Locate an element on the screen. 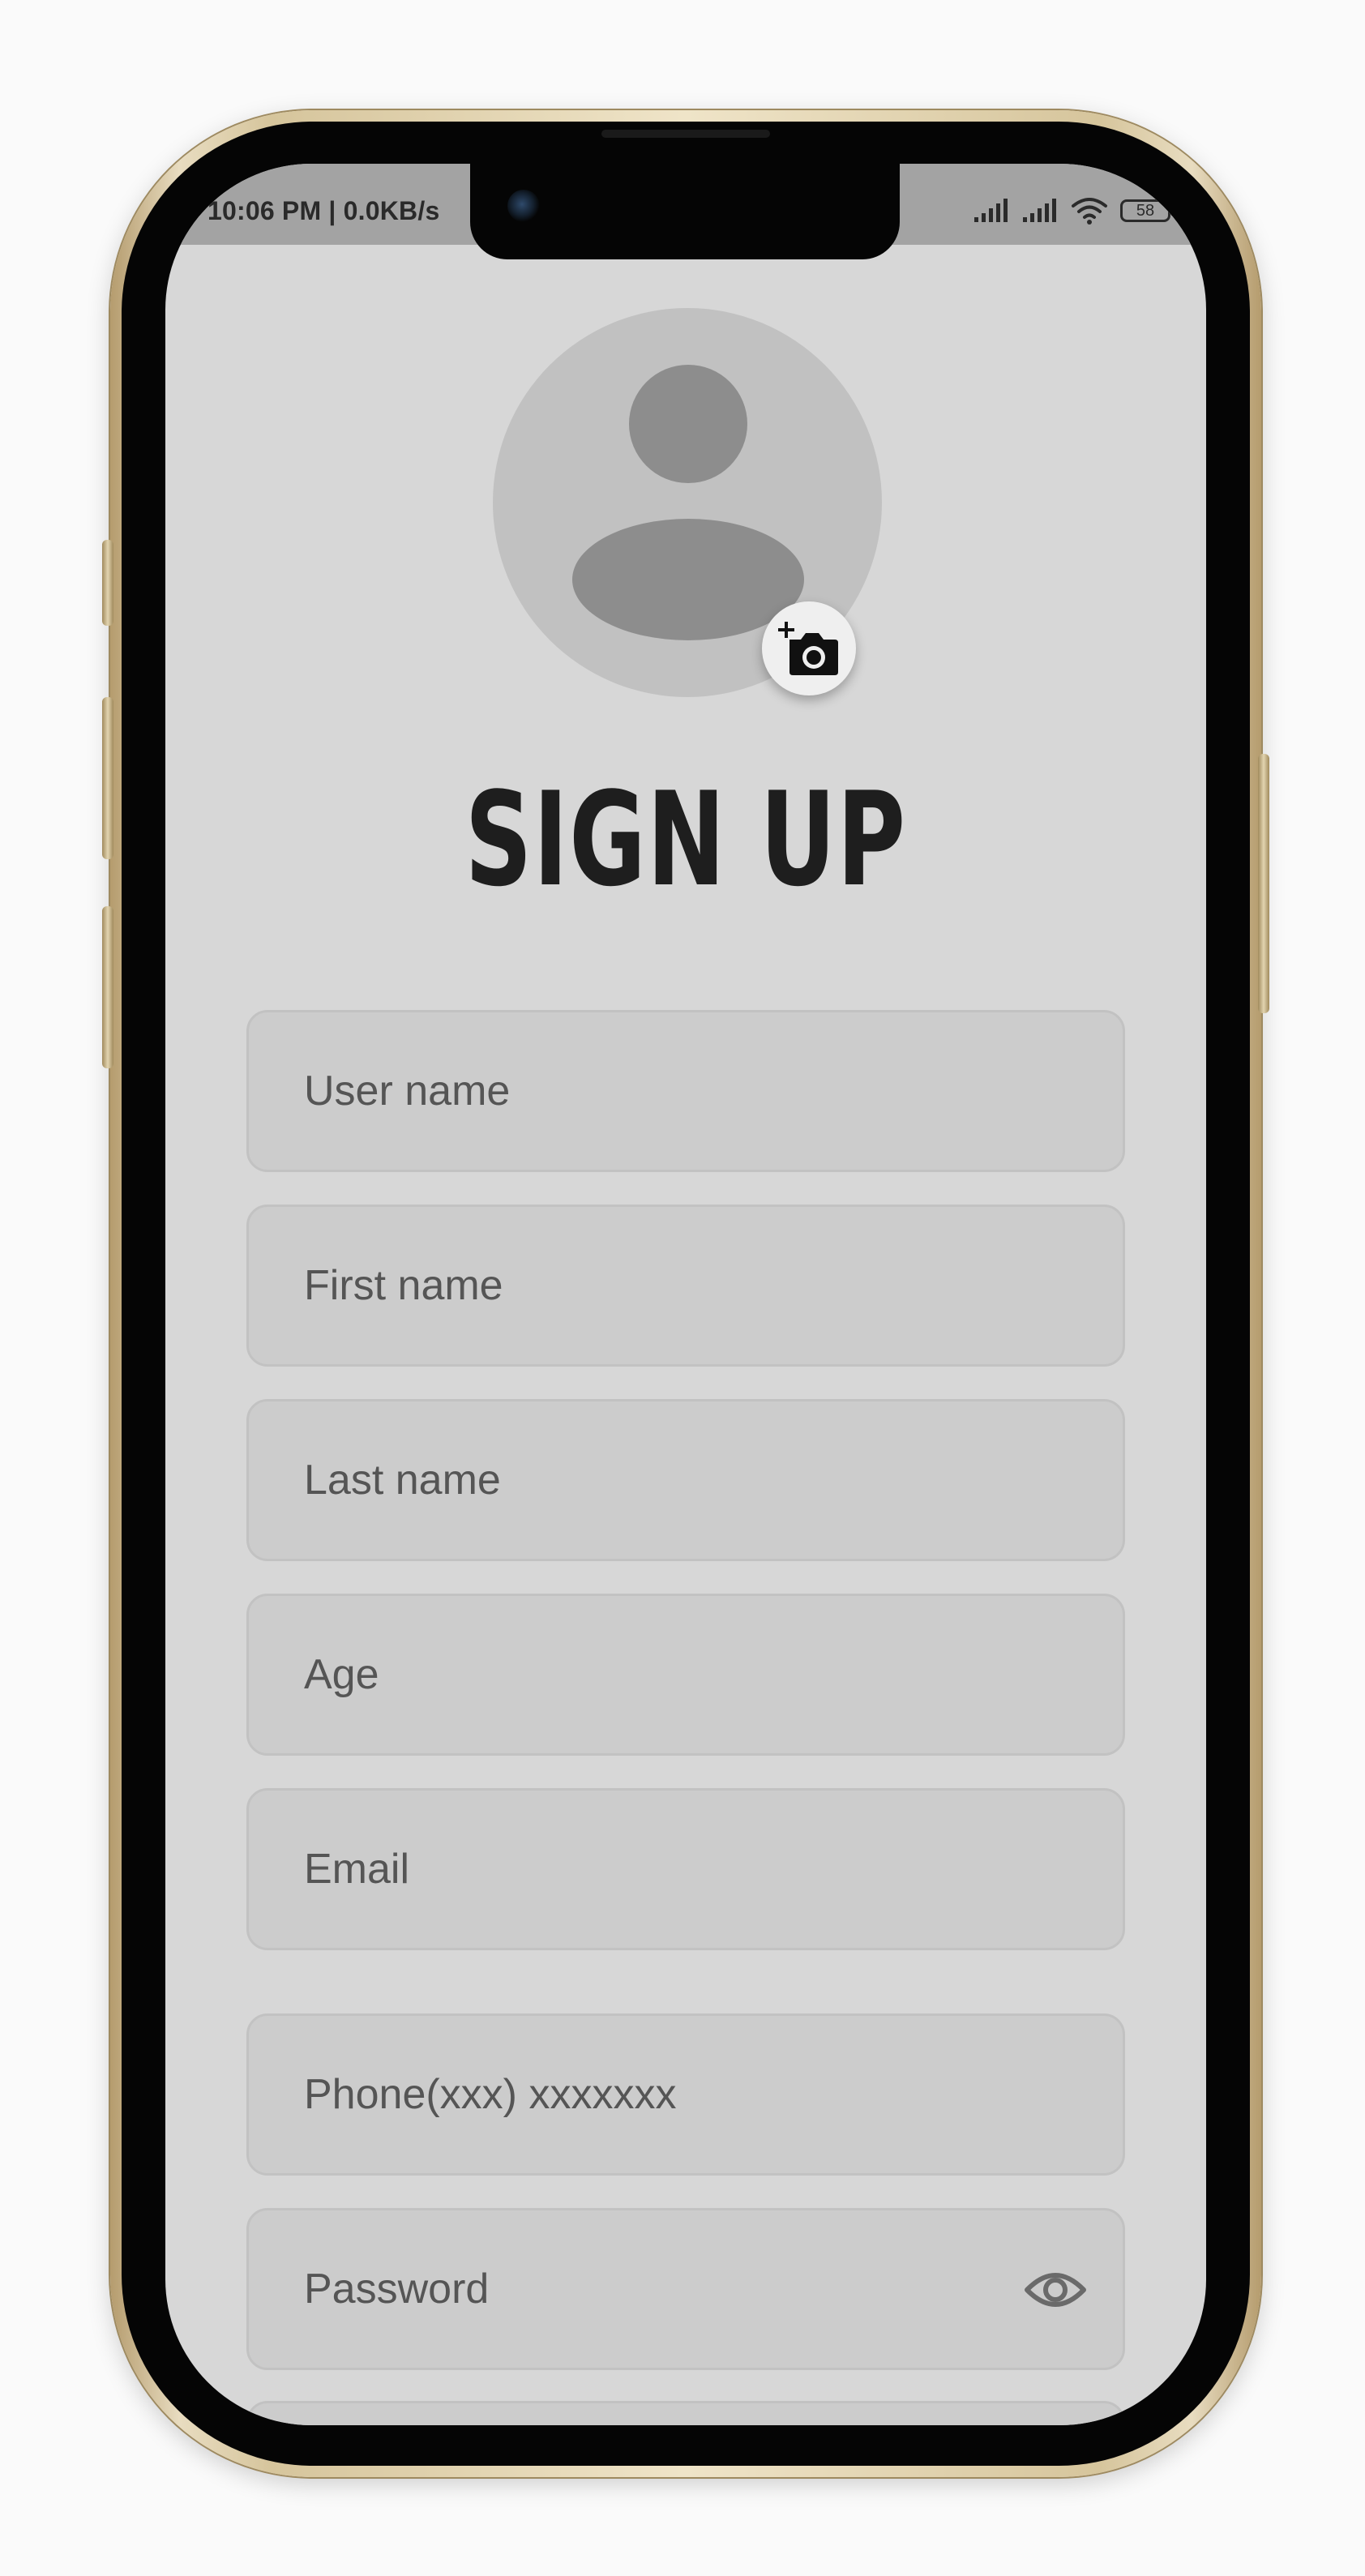 Image resolution: width=1365 pixels, height=2576 pixels. battery-level: 58 is located at coordinates (1145, 210).